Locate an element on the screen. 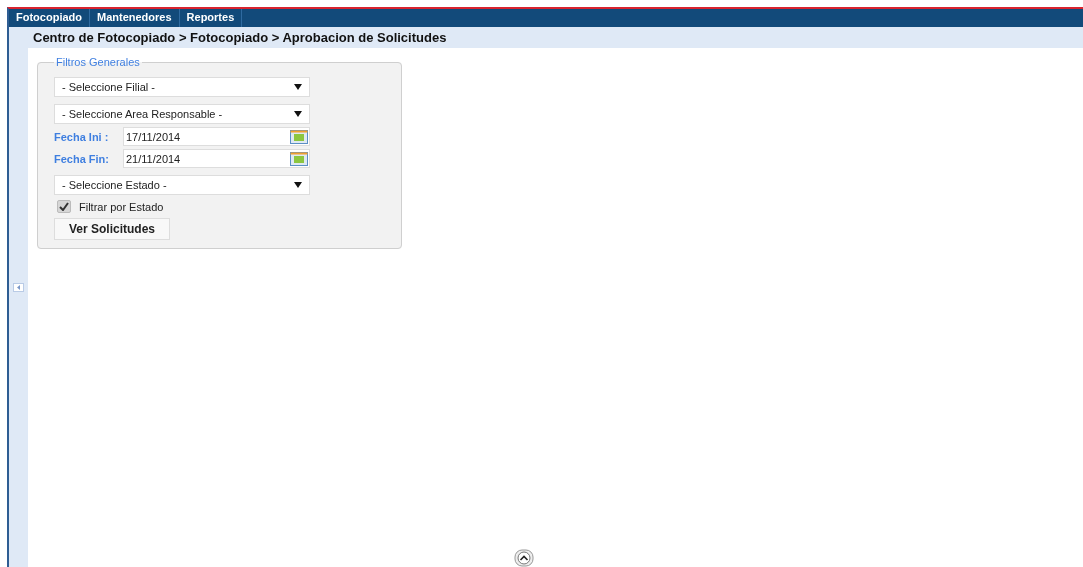 The width and height of the screenshot is (1083, 567). scroll-up-icon is located at coordinates (523, 558).